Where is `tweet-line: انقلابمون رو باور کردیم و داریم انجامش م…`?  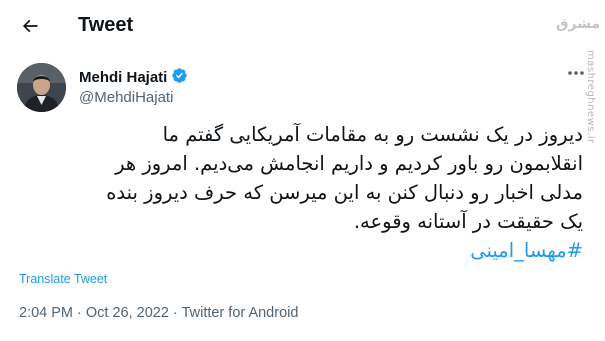 tweet-line: انقلابمون رو باور کردیم و داریم انجامش م… is located at coordinates (349, 163).